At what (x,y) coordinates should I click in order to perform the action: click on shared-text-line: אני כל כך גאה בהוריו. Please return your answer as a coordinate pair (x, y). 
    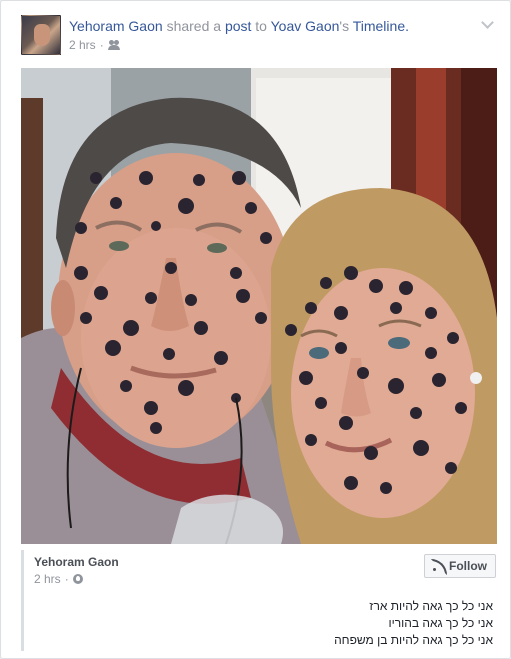
    Looking at the image, I should click on (440, 623).